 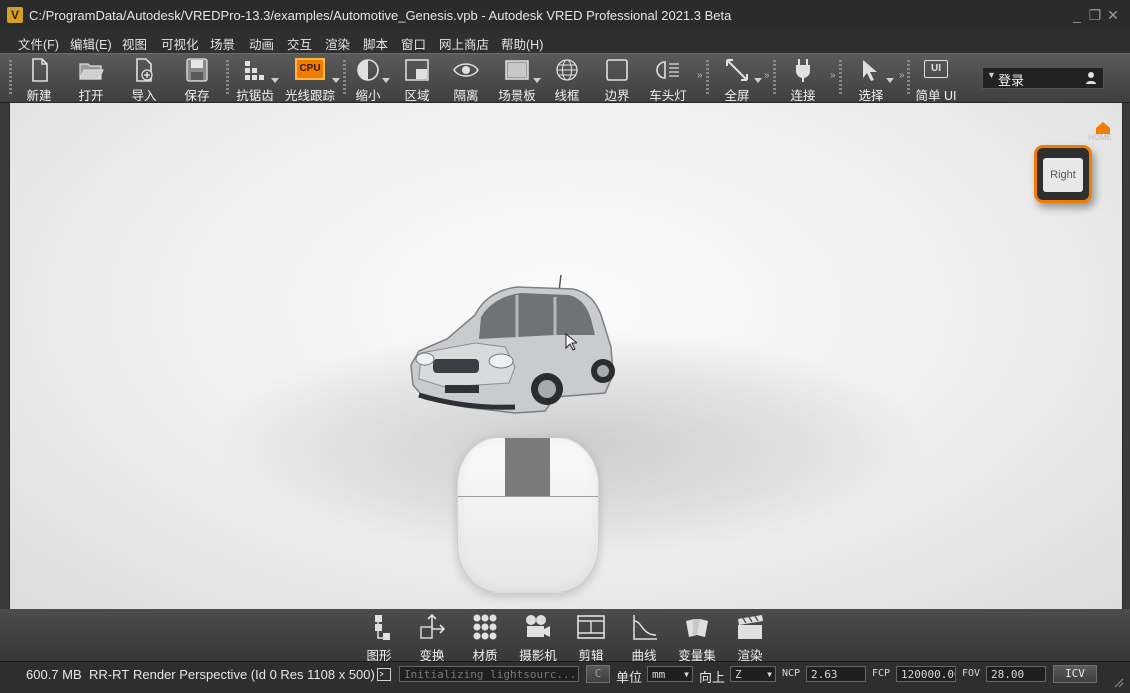 I want to click on connect-button: 连接, so click(x=803, y=79).